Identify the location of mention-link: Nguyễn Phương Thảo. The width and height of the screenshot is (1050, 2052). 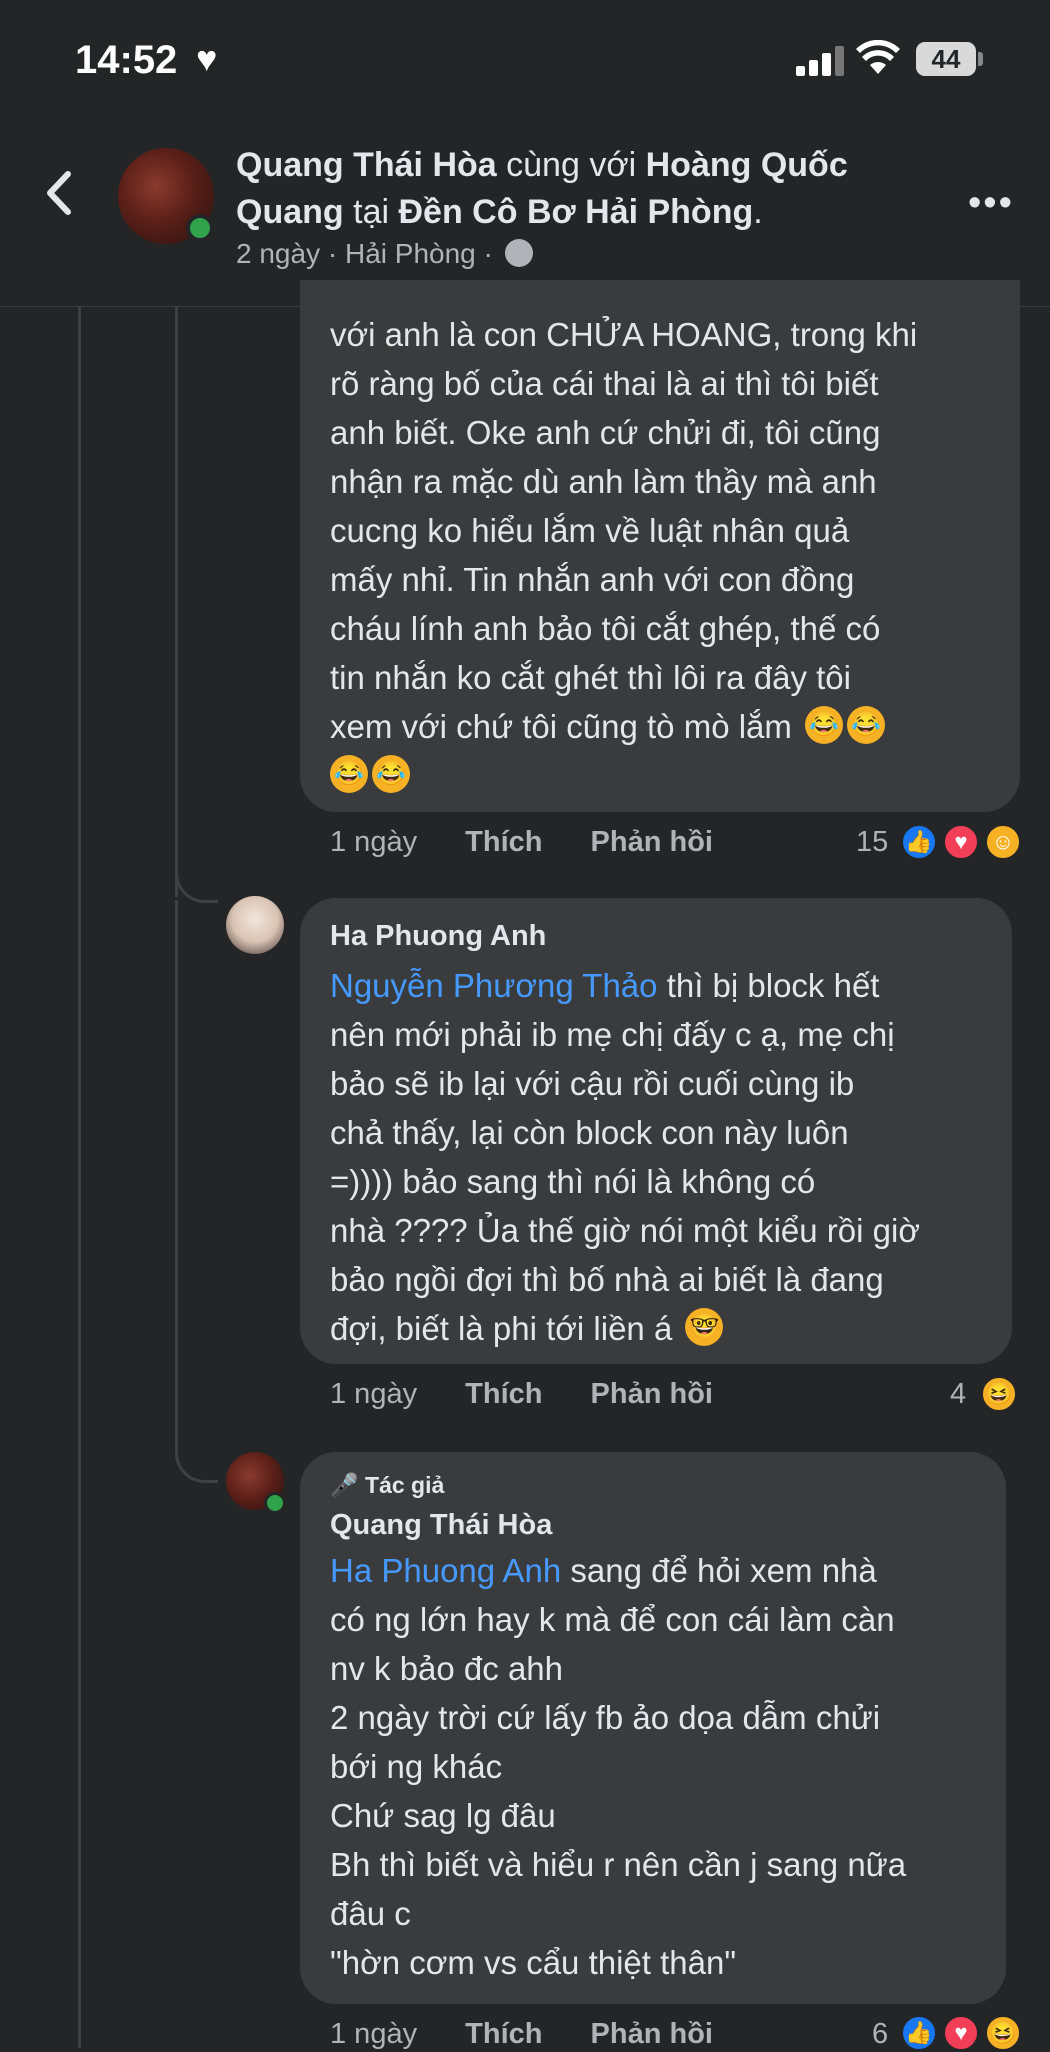
(494, 985).